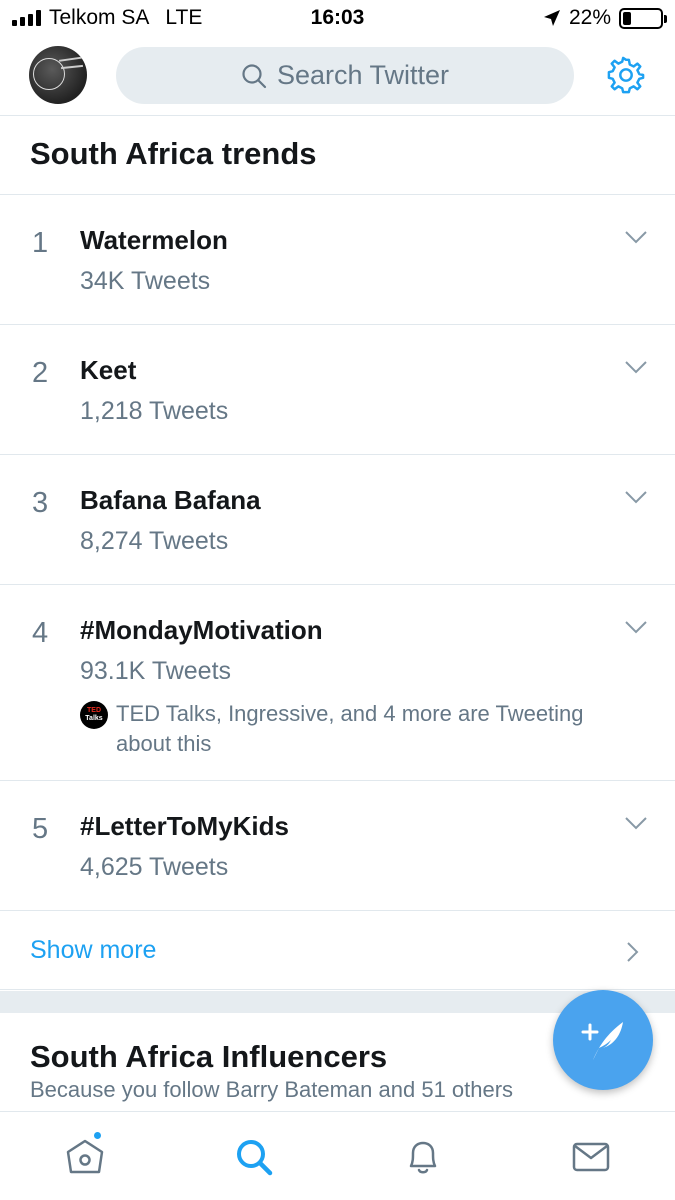  Describe the element at coordinates (94, 715) in the screenshot. I see `ted-talks-avatar: TED Talks` at that location.